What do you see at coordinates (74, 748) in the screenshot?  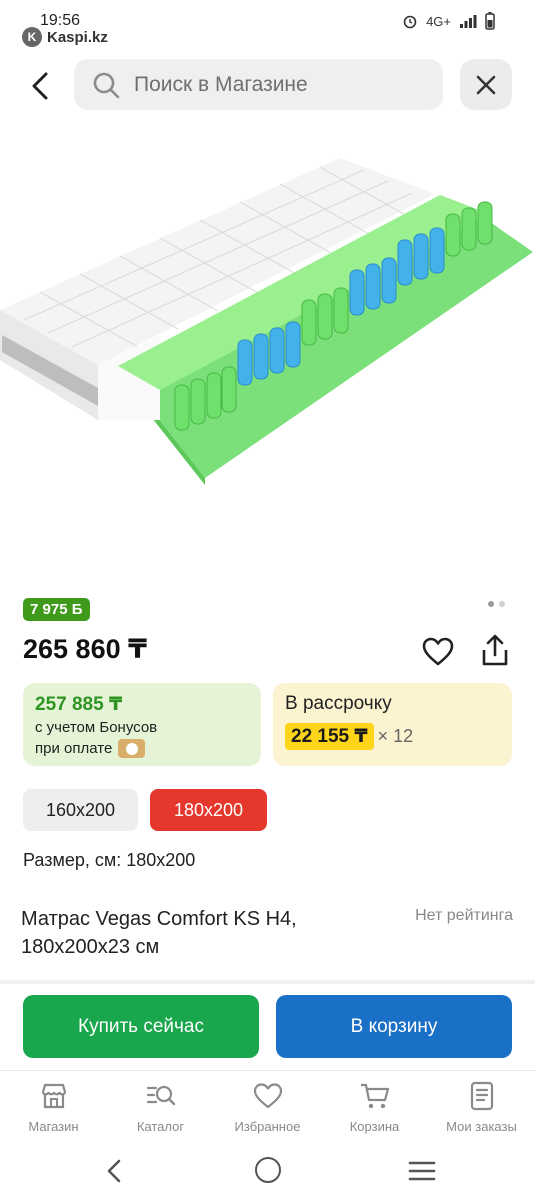 I see `bonus-price-line2: при оплате` at bounding box center [74, 748].